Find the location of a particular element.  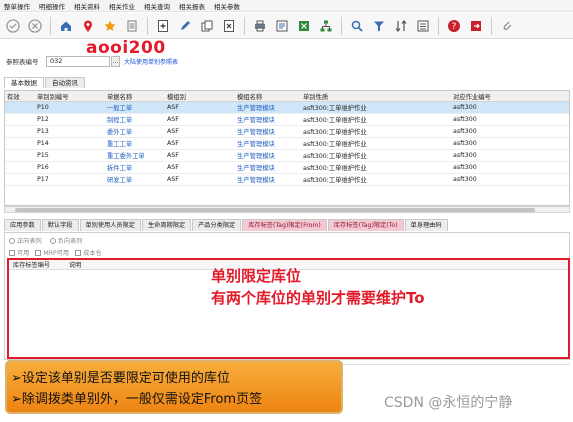

tab-reason-code: 单身理由码 is located at coordinates (426, 225).